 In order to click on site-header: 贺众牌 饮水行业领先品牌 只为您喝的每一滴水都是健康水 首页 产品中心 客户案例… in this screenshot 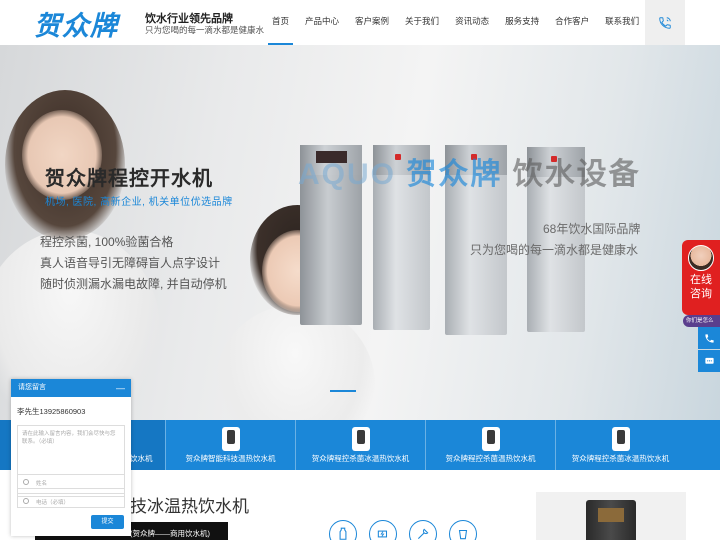, I will do `click(360, 22)`.